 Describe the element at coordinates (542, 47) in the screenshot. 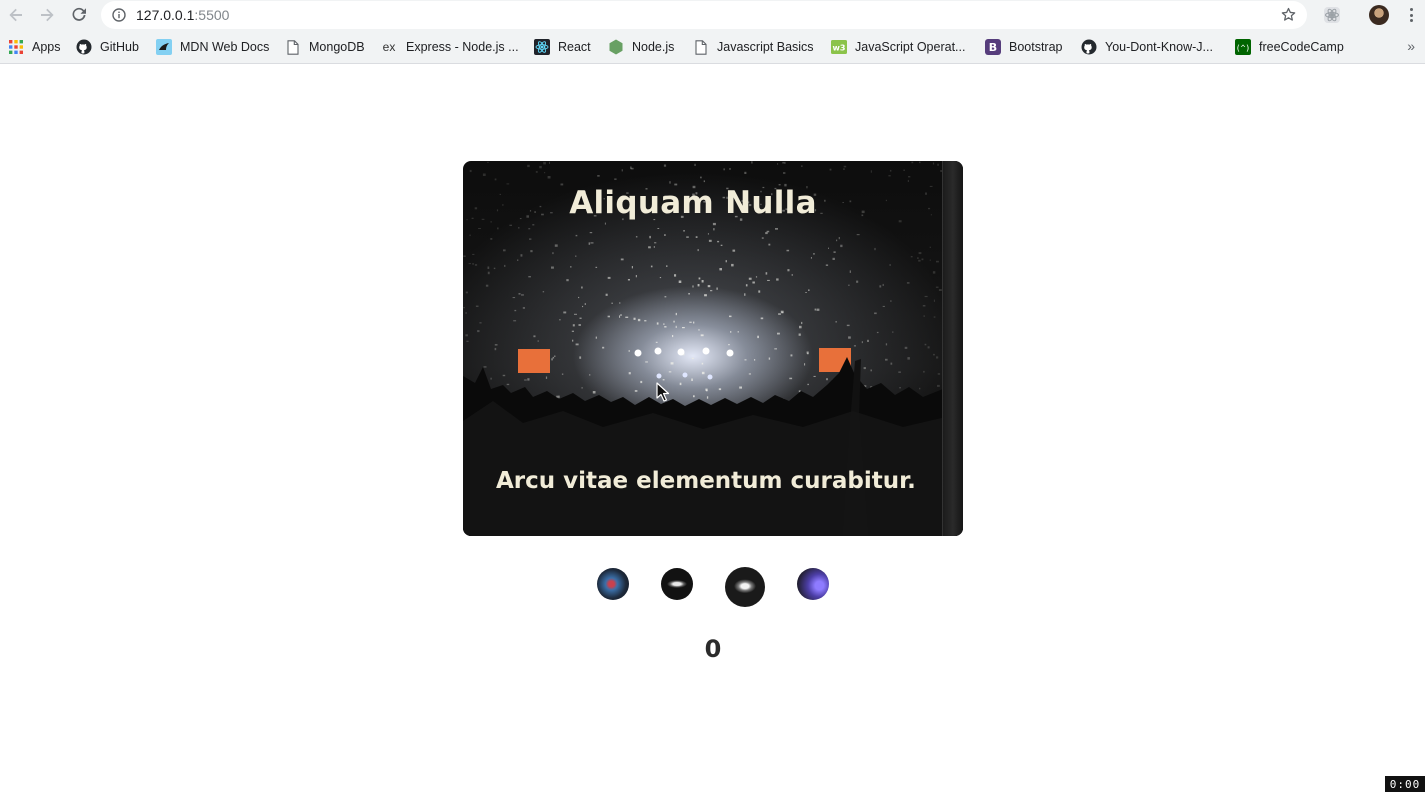

I see `react-icon` at that location.